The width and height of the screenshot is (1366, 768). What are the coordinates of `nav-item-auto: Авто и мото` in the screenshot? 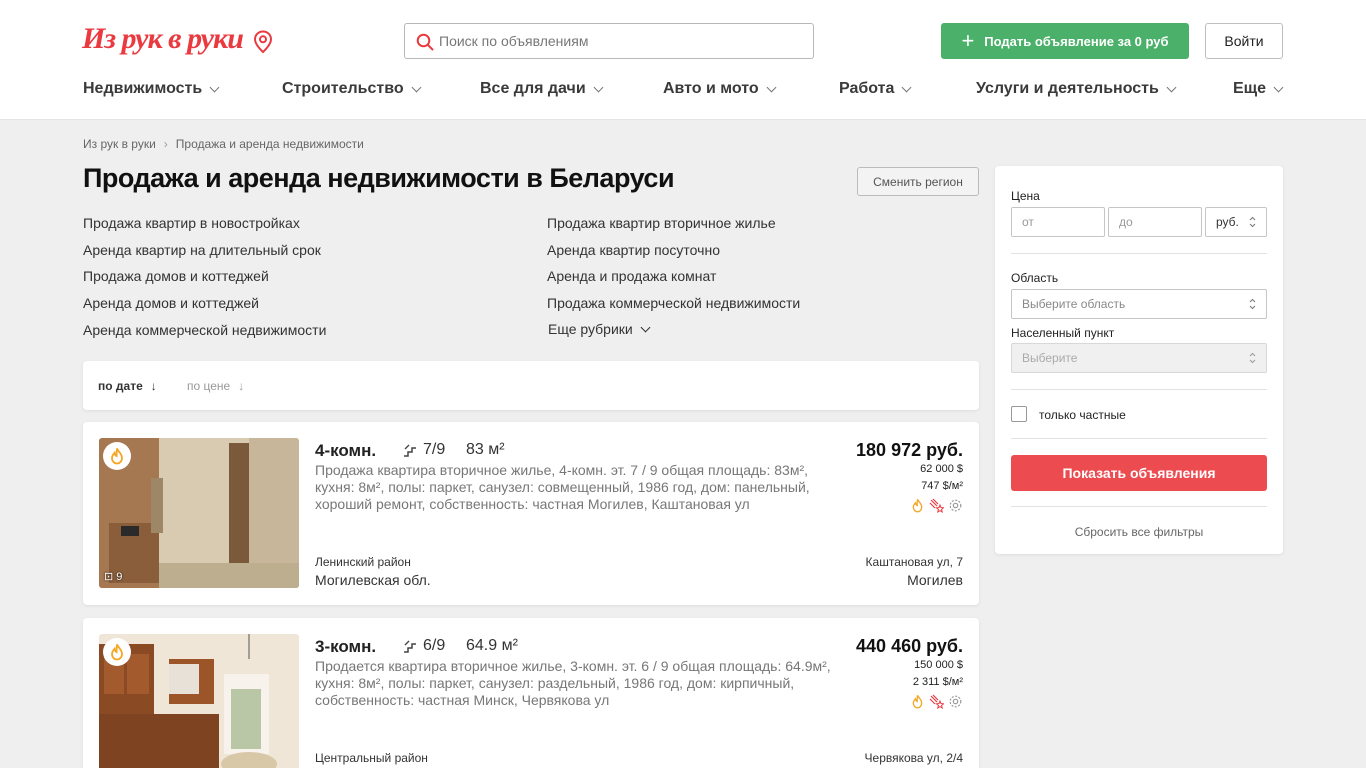 It's located at (720, 89).